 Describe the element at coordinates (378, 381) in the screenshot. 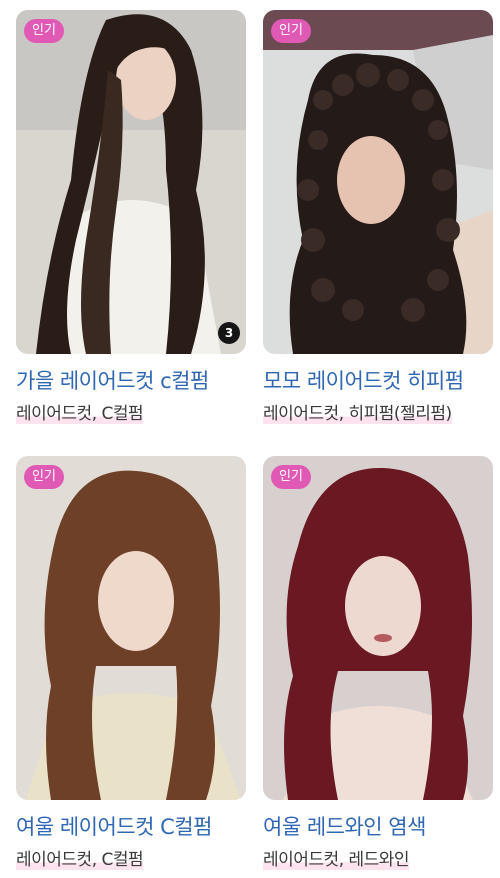

I see `style-title: 모모 레이어드컷 히피펌` at that location.